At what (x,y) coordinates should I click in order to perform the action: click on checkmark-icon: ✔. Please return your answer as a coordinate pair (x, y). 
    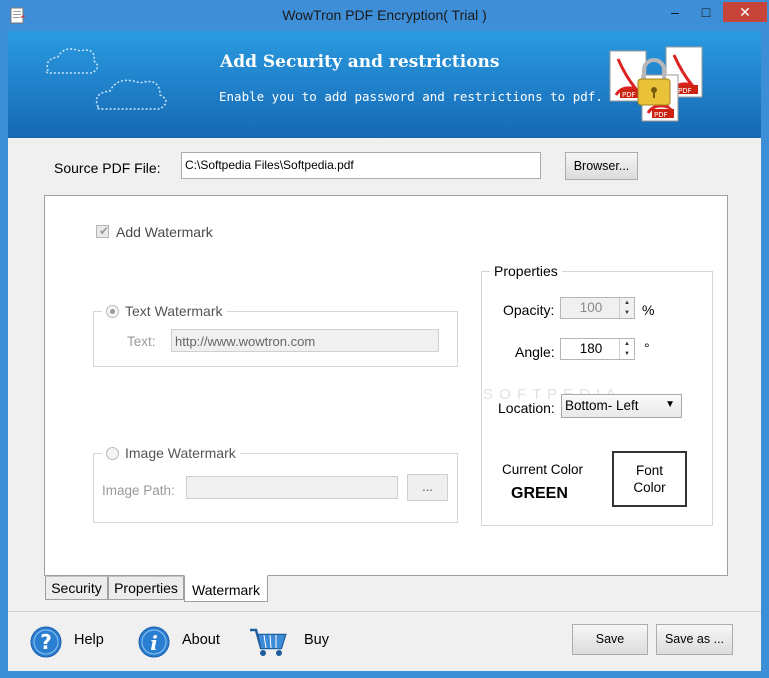
    Looking at the image, I should click on (104, 231).